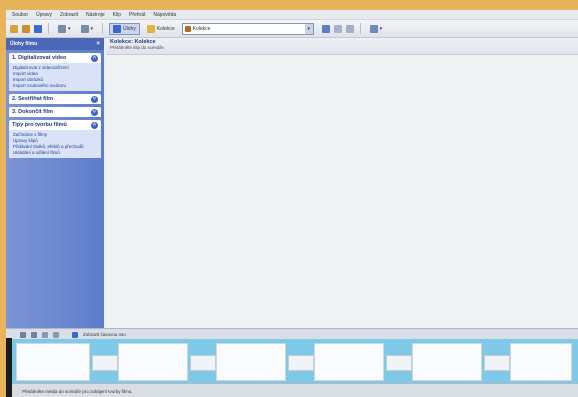 The width and height of the screenshot is (578, 397). I want to click on tasks-label: Úlohy, so click(129, 28).